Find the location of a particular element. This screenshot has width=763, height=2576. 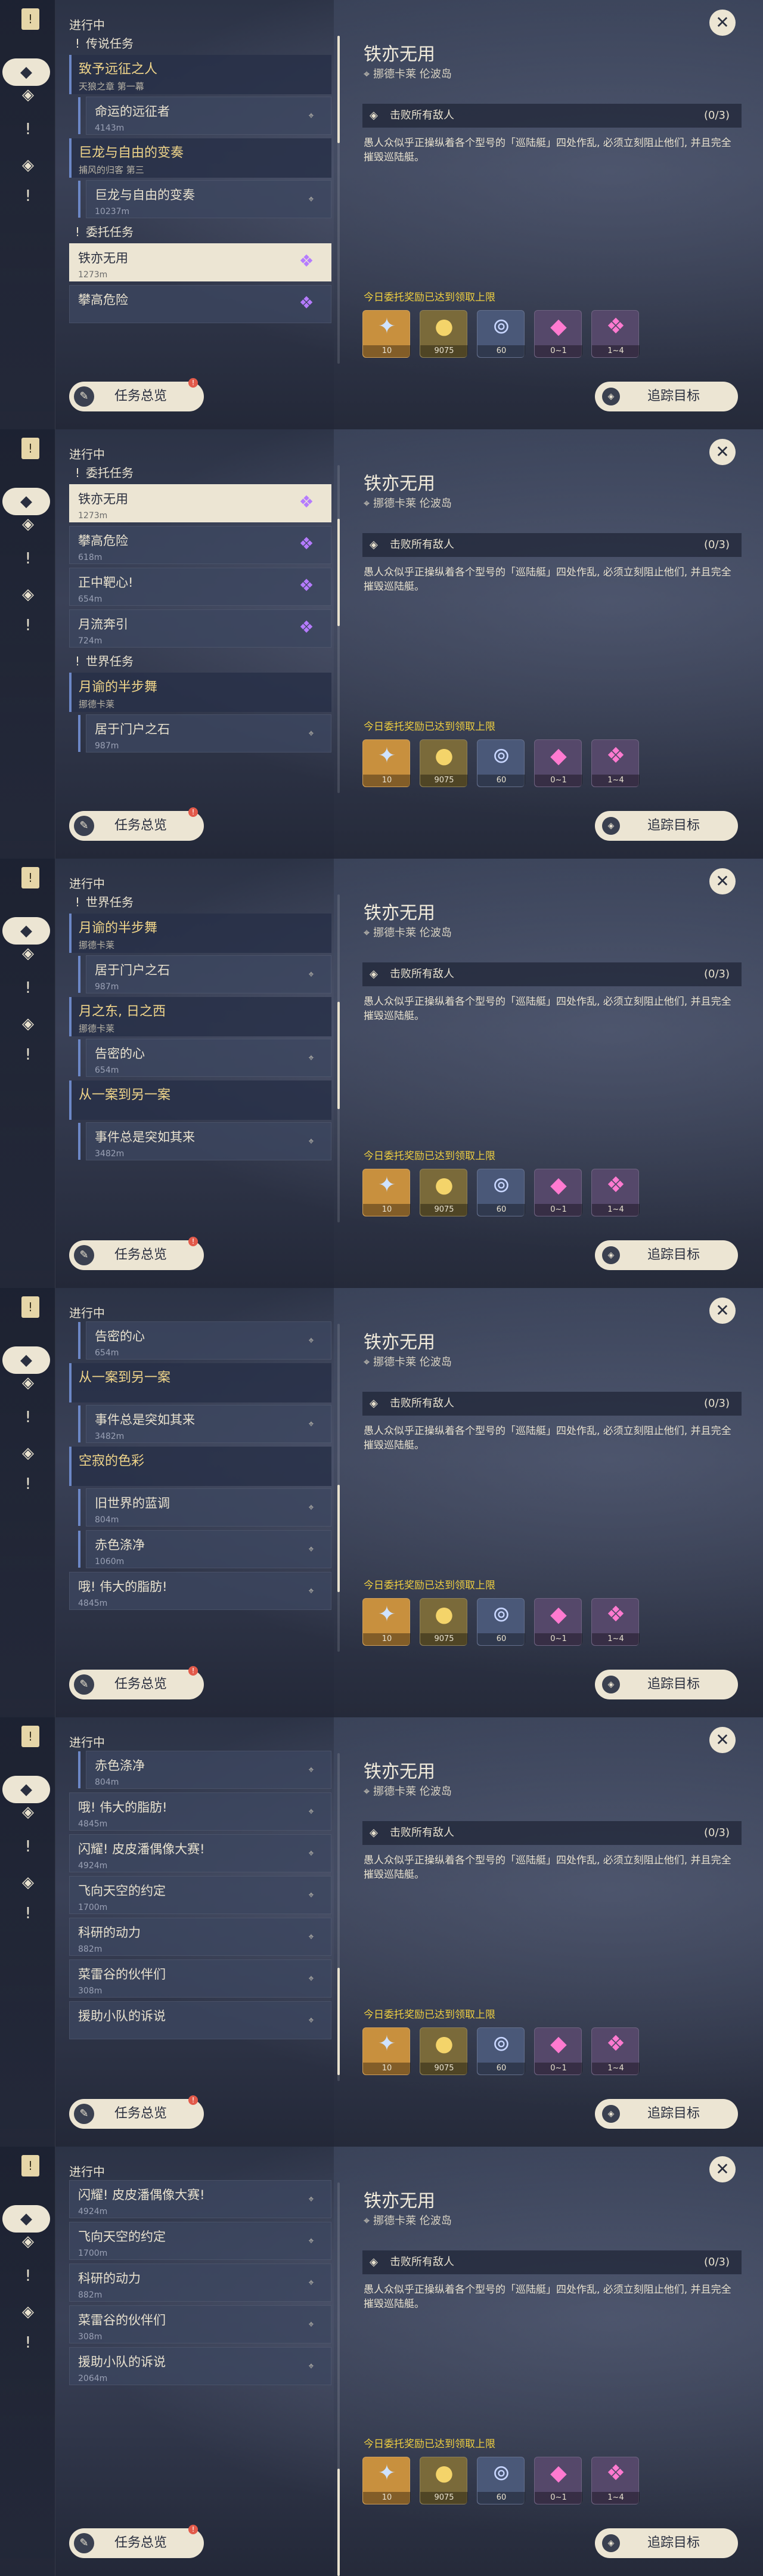

quest-group: 月谕的半步舞 挪德卡莱 is located at coordinates (200, 934).